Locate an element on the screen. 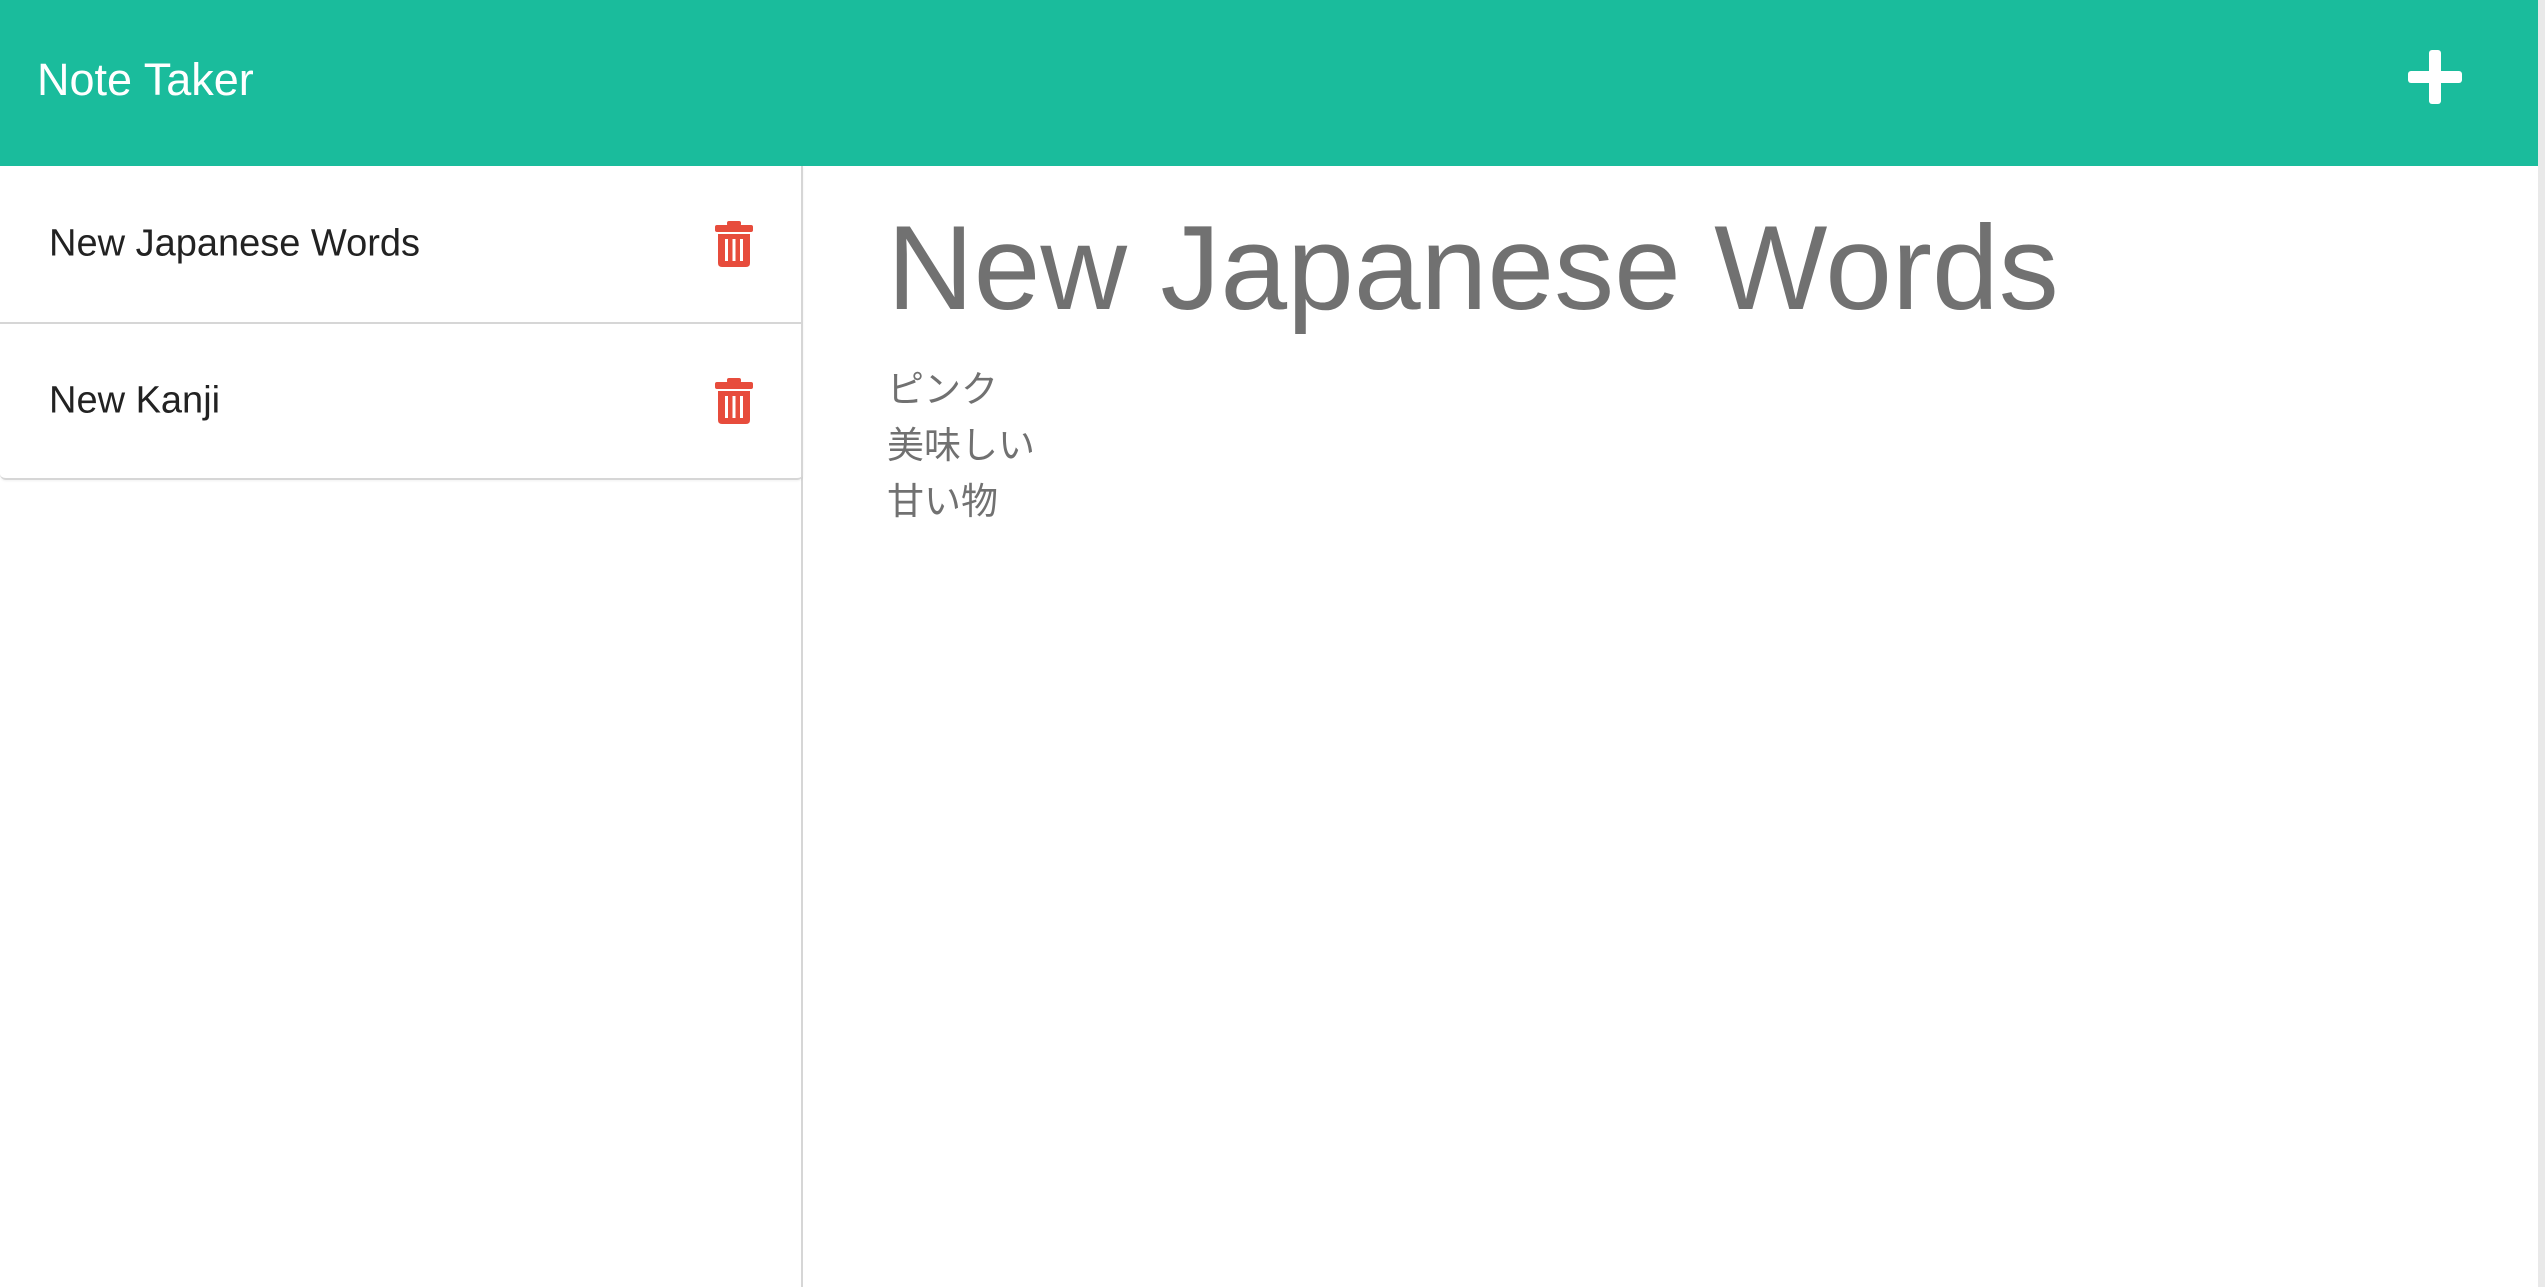  note-list: New Japanese Words New Kanji is located at coordinates (401, 323).